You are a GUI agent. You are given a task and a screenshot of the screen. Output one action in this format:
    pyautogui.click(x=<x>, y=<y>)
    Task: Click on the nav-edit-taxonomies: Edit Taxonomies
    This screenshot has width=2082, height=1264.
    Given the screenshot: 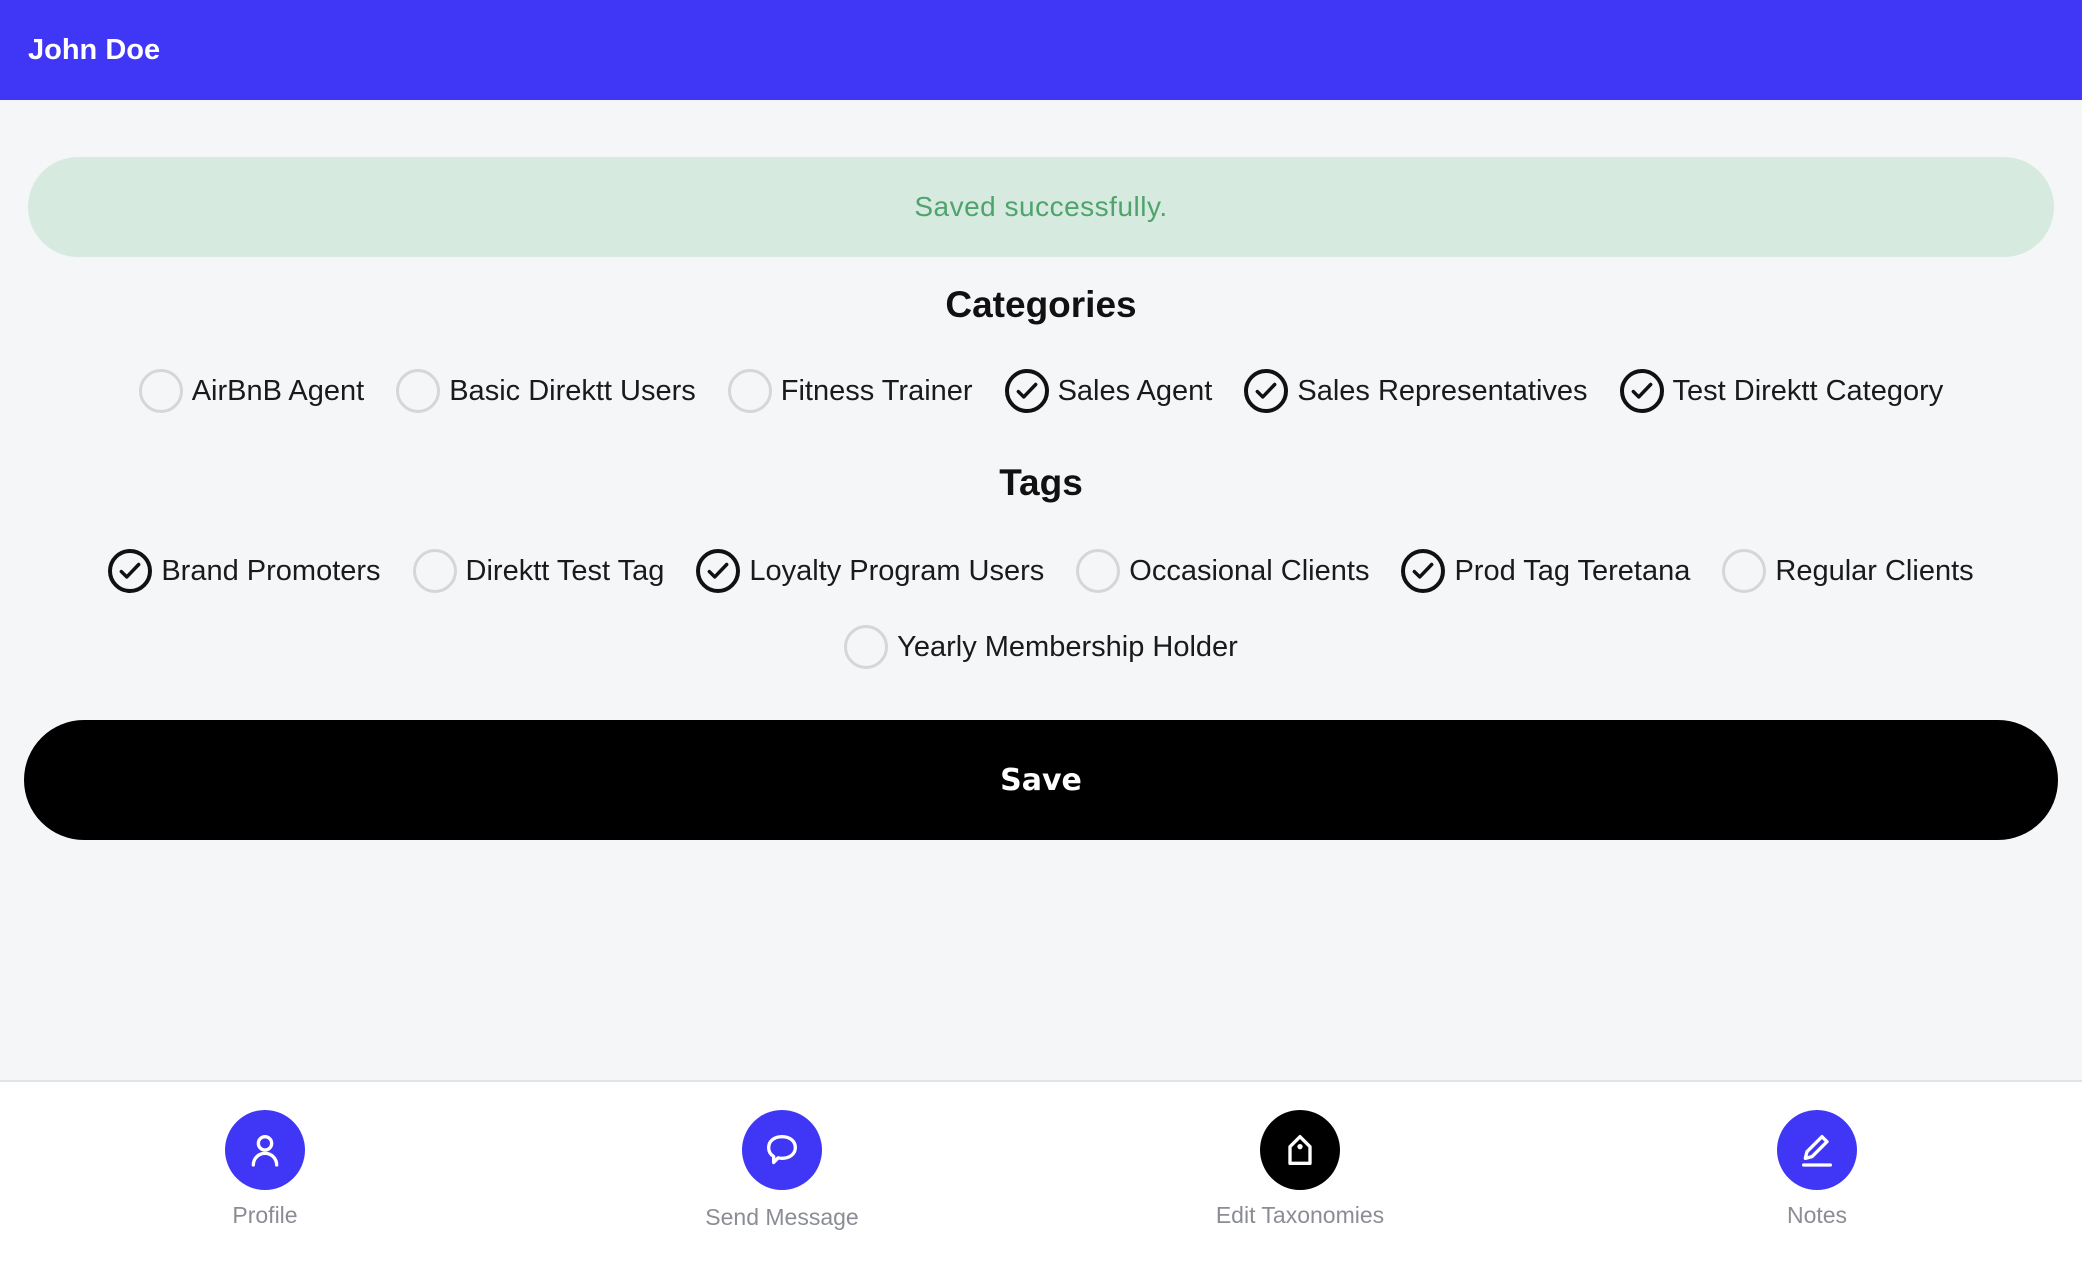 What is the action you would take?
    pyautogui.click(x=1300, y=1169)
    